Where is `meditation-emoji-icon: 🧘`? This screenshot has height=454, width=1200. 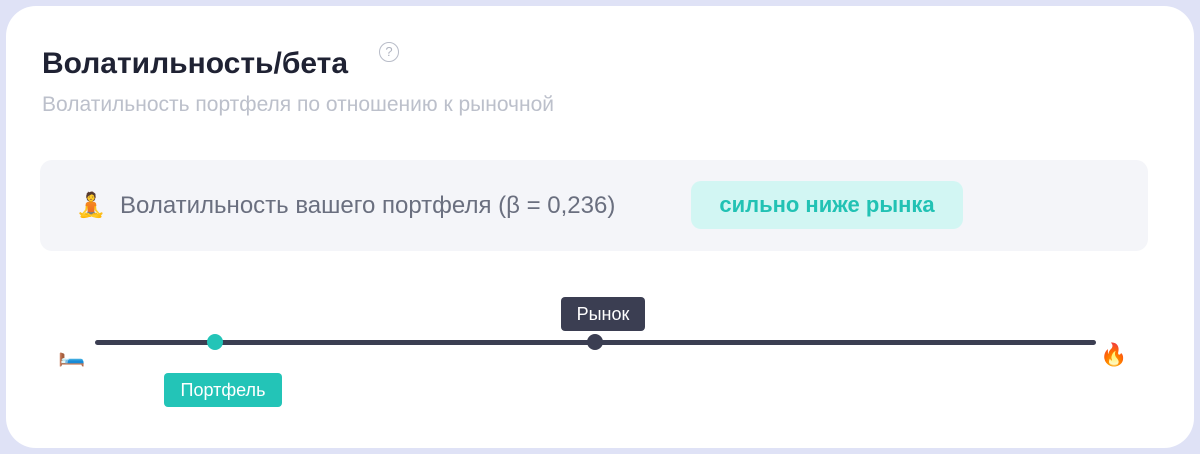
meditation-emoji-icon: 🧘 is located at coordinates (91, 205).